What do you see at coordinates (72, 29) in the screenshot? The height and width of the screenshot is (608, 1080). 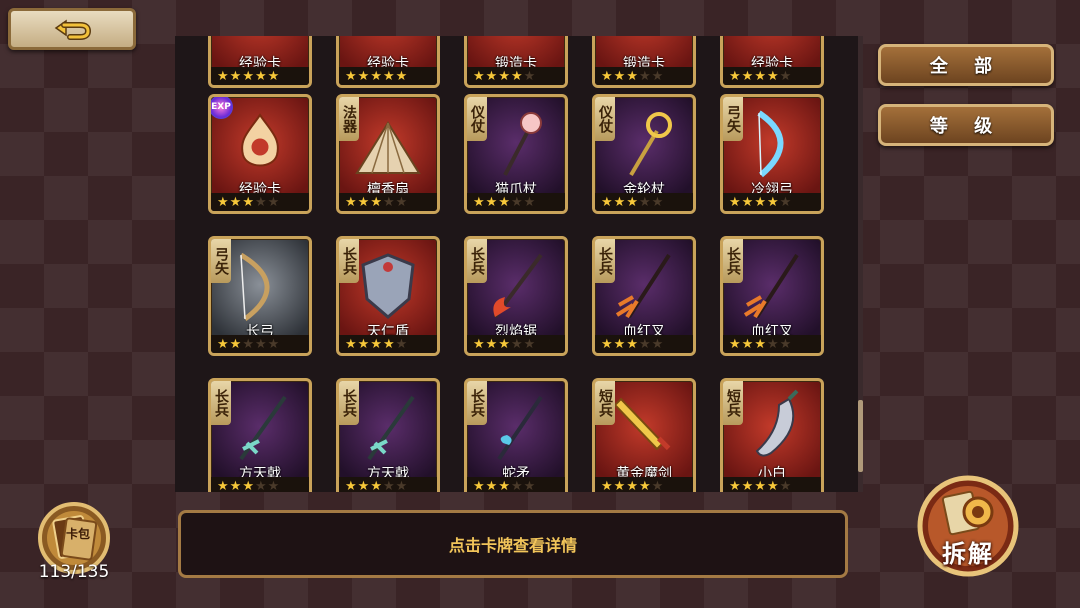 I see `back-button` at bounding box center [72, 29].